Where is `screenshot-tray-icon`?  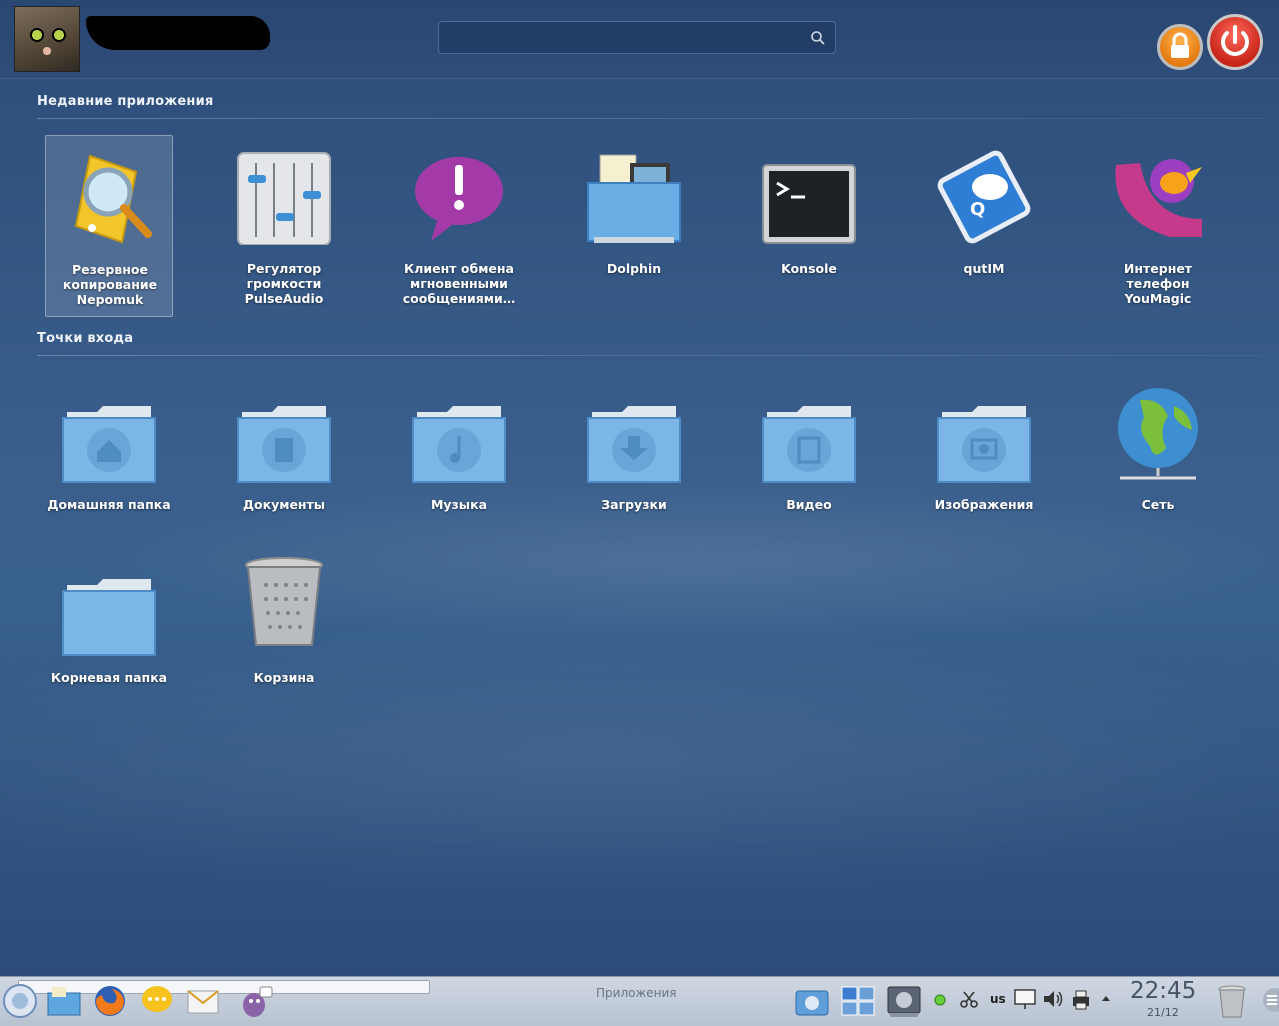 screenshot-tray-icon is located at coordinates (812, 1001).